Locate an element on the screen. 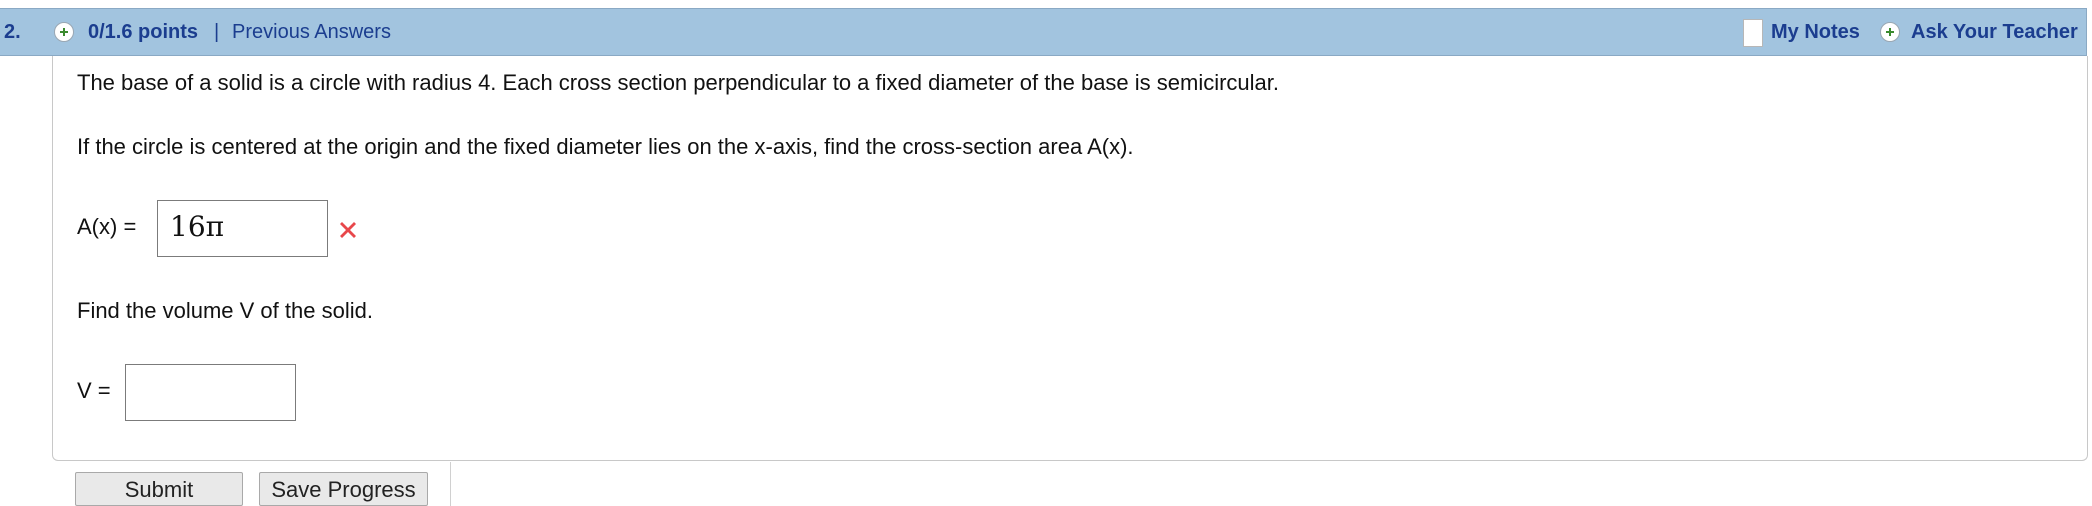 This screenshot has height=506, width=2092. volume-label: V = is located at coordinates (94, 390).